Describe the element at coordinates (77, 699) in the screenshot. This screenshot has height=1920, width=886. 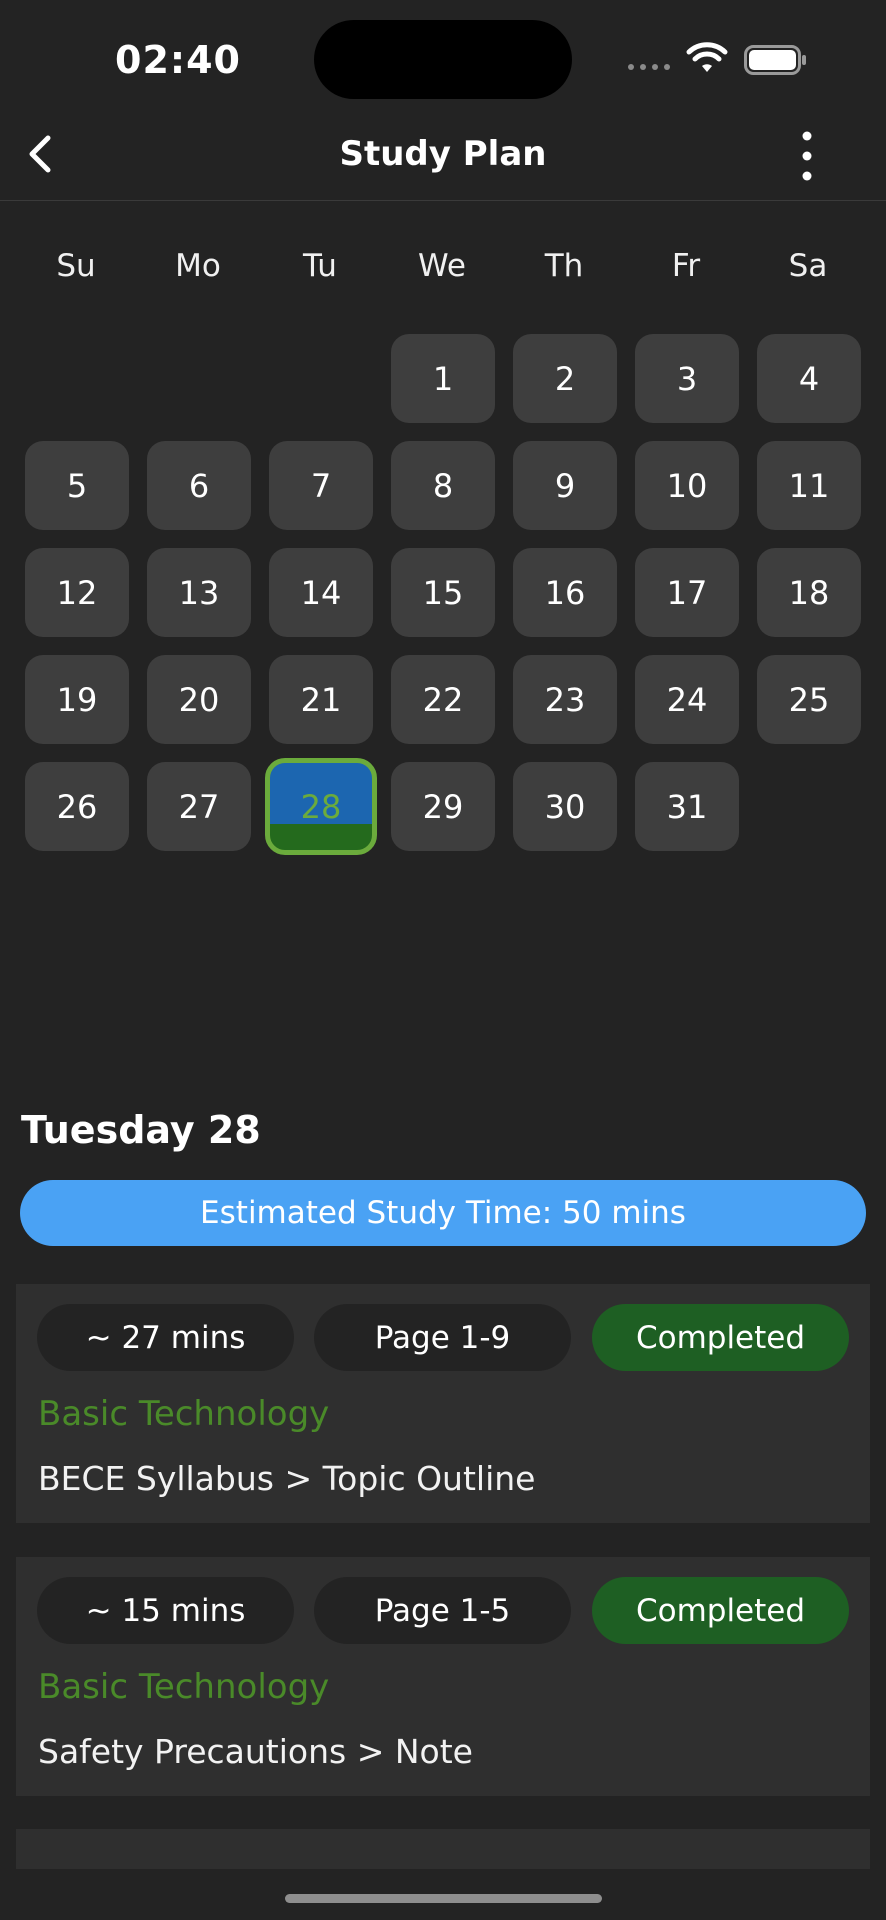
I see `calendar-day: 19` at that location.